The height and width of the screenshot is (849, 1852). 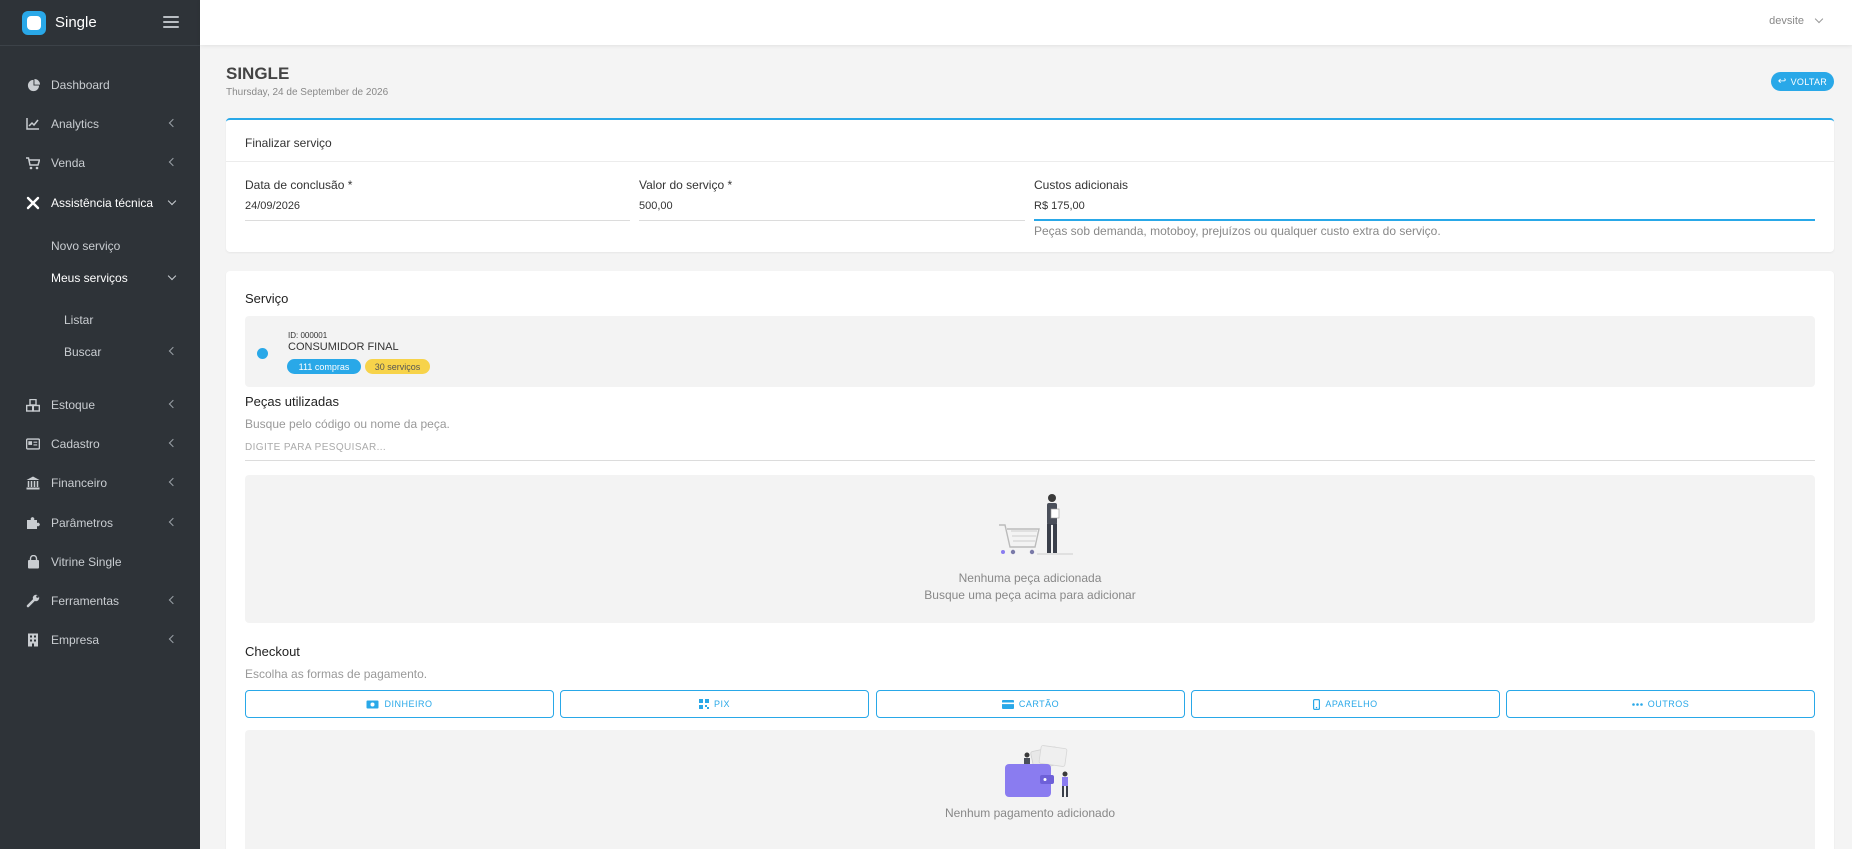 What do you see at coordinates (1786, 21) in the screenshot?
I see `user-menu: devsite` at bounding box center [1786, 21].